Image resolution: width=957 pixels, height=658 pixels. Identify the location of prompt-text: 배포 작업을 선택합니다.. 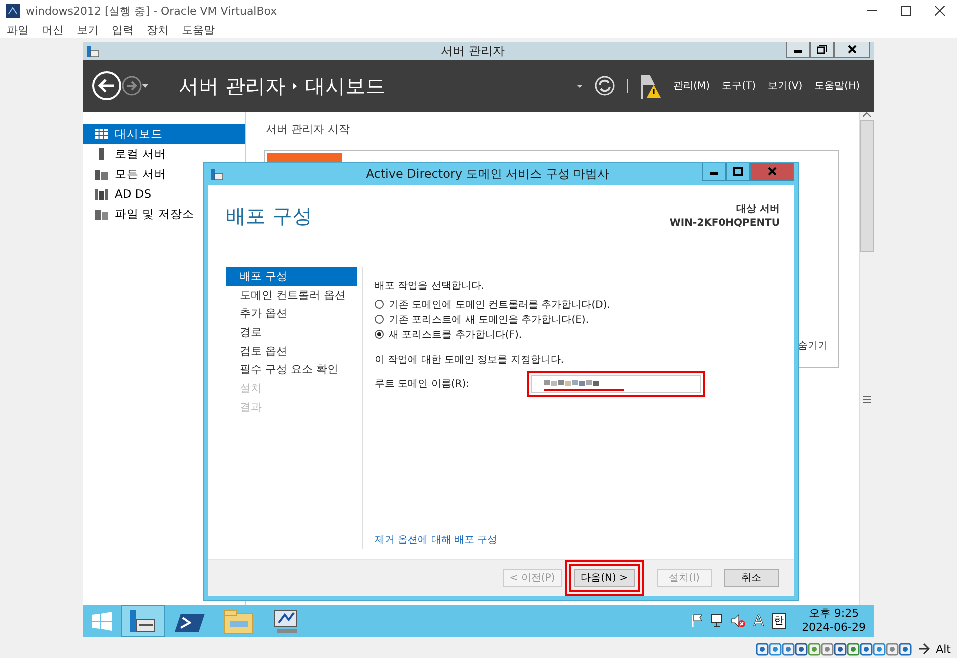
(430, 286).